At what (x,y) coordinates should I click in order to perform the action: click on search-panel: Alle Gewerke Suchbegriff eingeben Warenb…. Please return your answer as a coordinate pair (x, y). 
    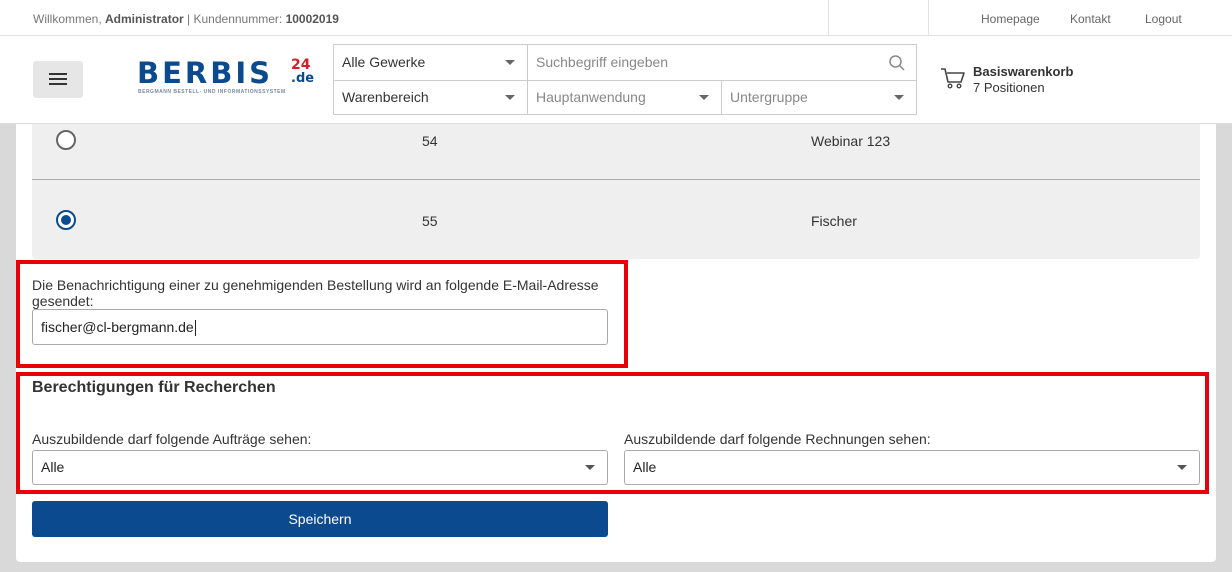
    Looking at the image, I should click on (625, 79).